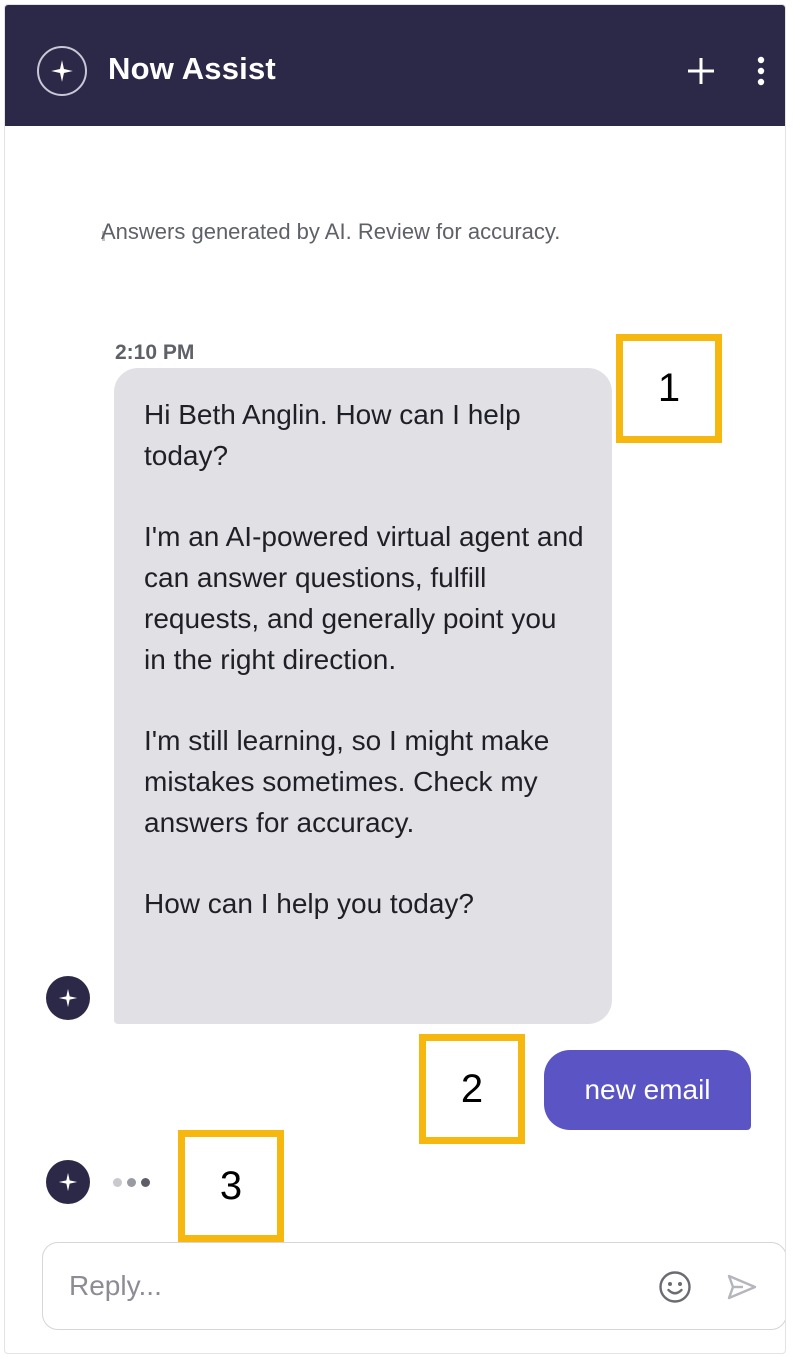 The height and width of the screenshot is (1358, 796). Describe the element at coordinates (472, 1089) in the screenshot. I see `callout-marker-2: 2` at that location.